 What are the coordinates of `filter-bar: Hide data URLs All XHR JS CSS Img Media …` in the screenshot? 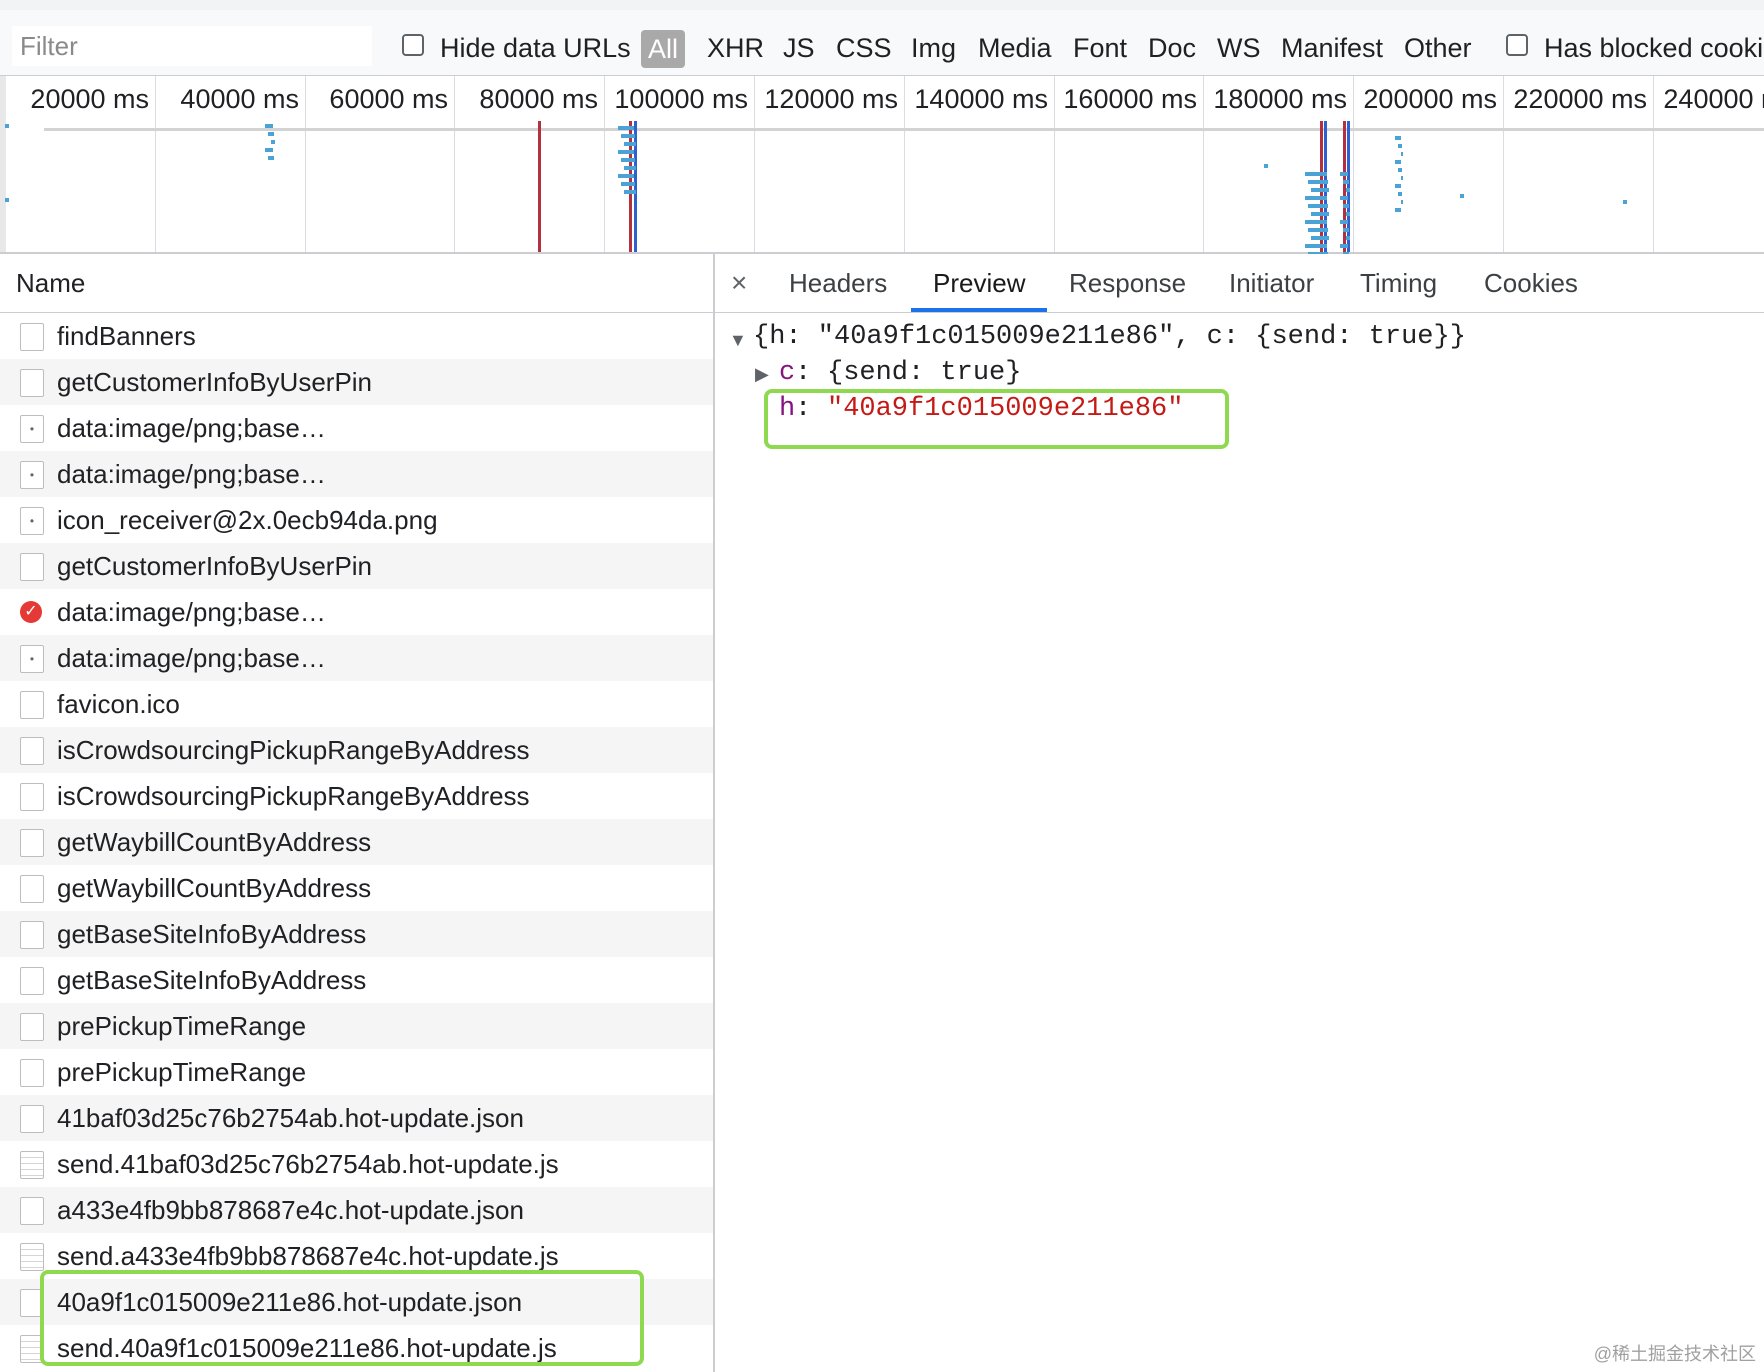 It's located at (882, 43).